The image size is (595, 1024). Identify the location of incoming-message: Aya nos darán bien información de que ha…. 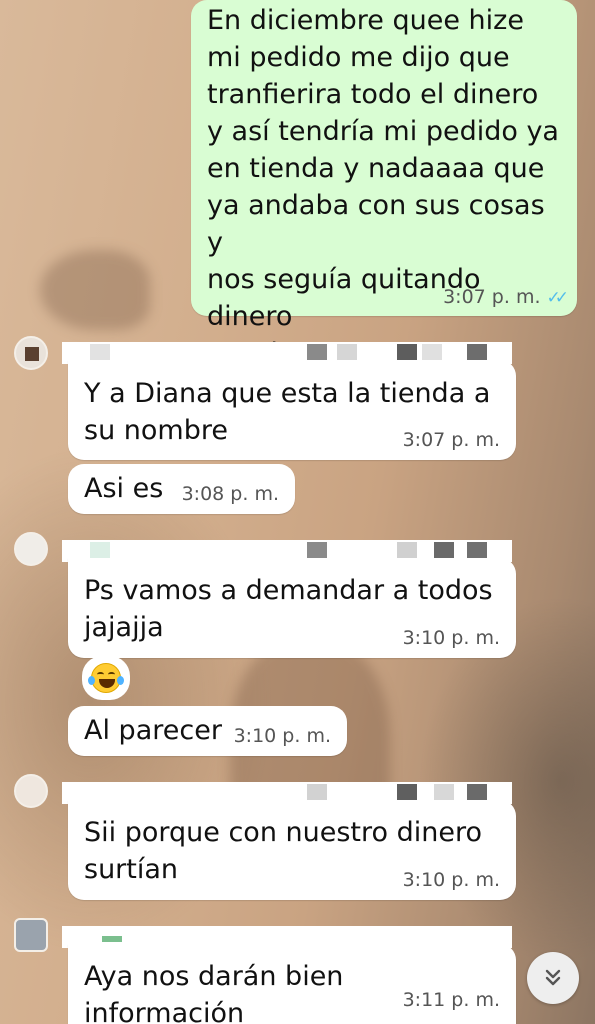
(292, 984).